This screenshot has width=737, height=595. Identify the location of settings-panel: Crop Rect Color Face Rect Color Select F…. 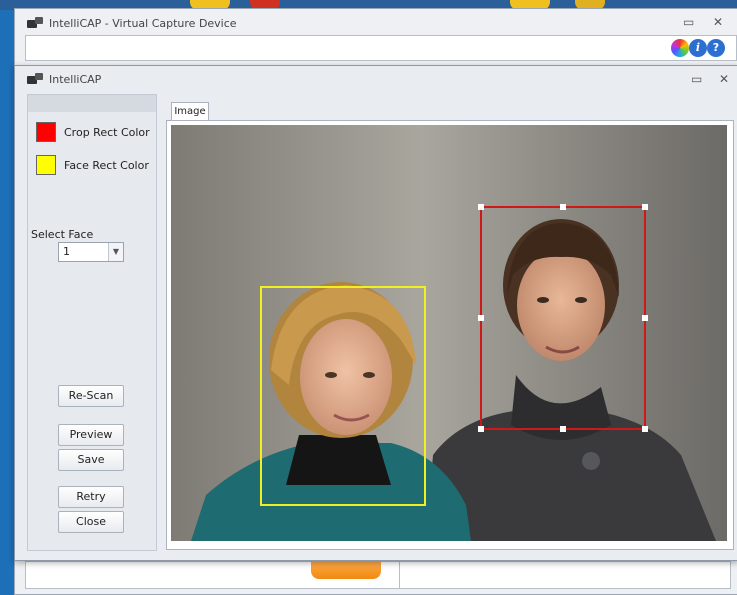
(92, 322).